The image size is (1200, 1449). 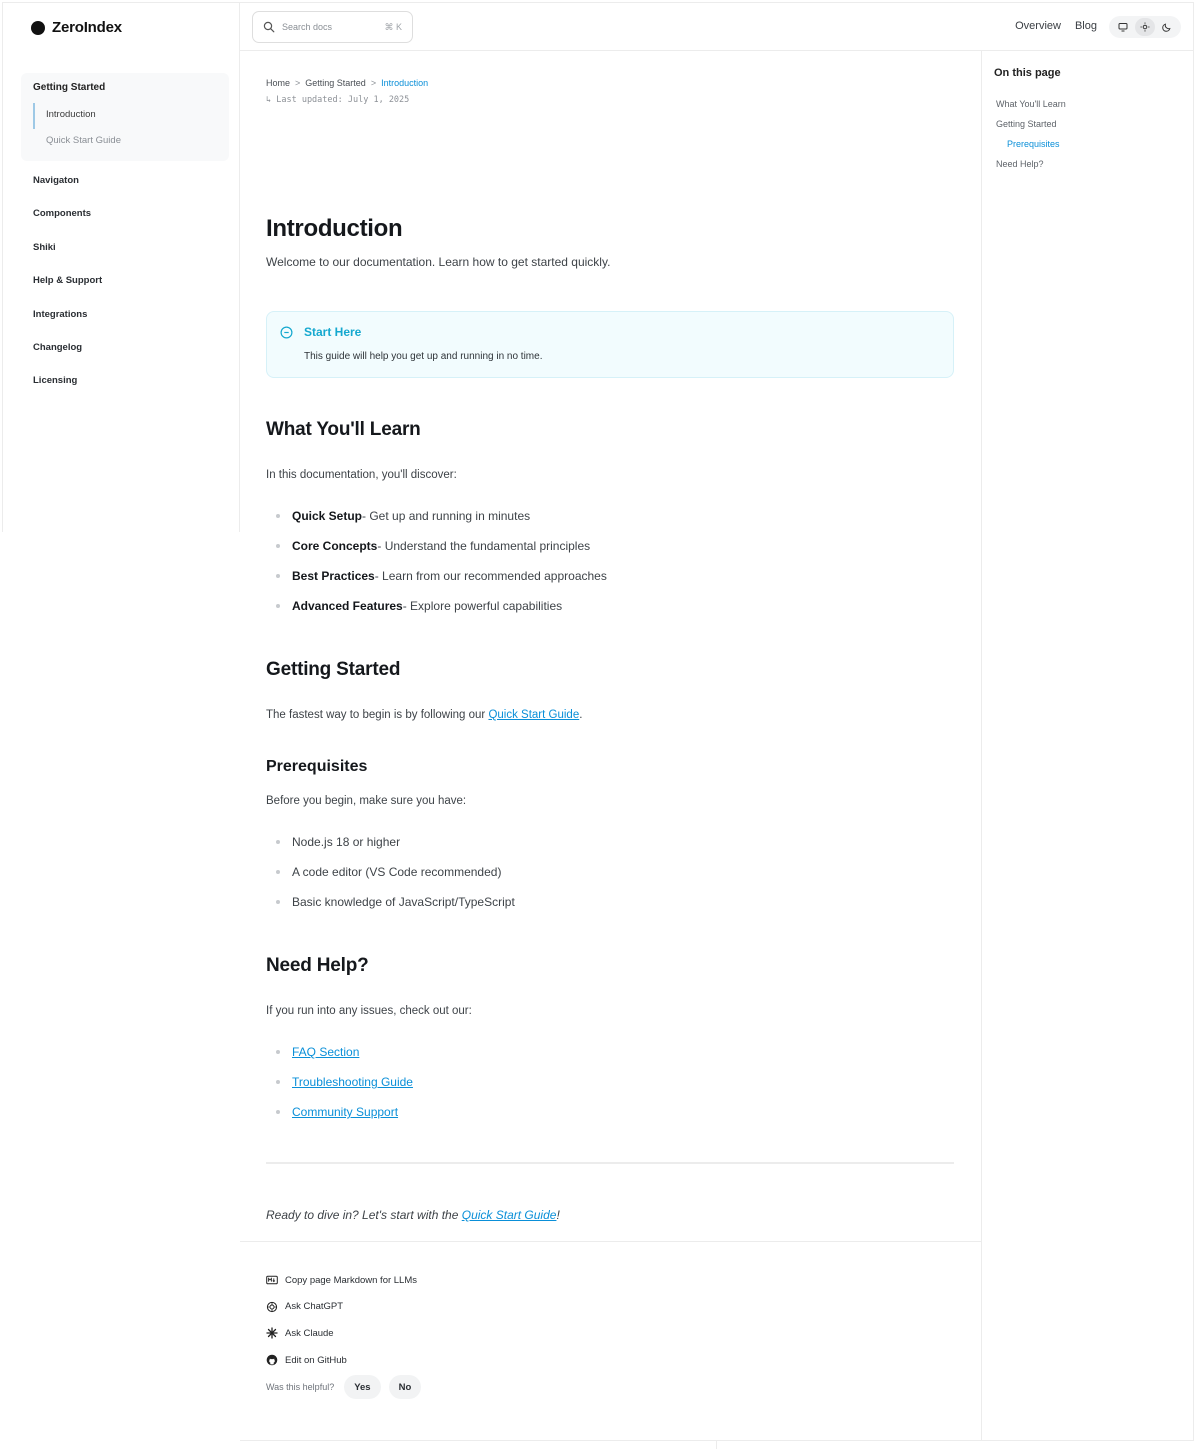 What do you see at coordinates (317, 766) in the screenshot?
I see `heading-prerequisites: Prerequisites` at bounding box center [317, 766].